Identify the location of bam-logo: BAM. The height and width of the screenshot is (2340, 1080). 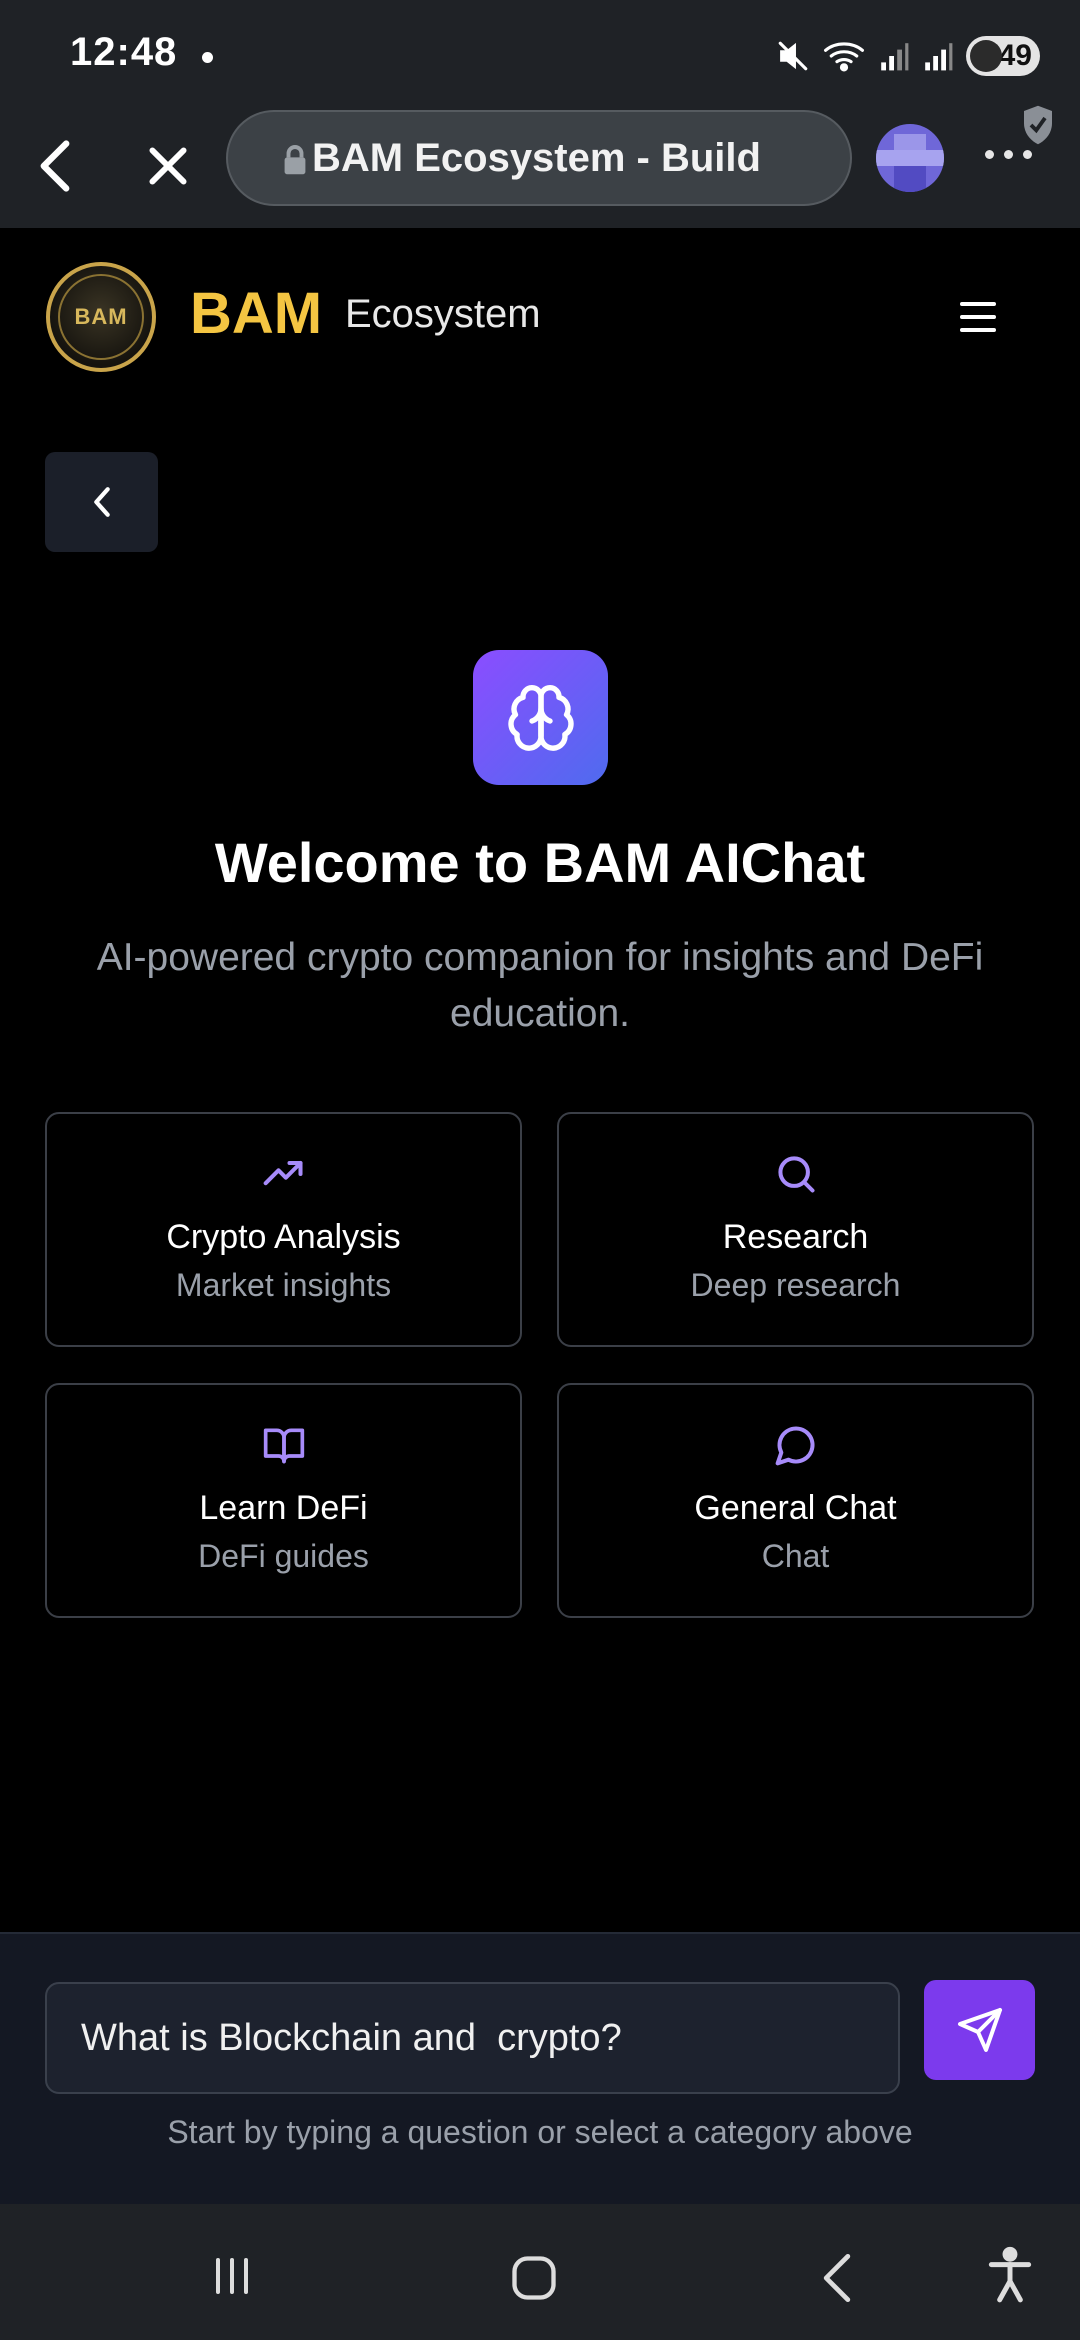
(101, 317).